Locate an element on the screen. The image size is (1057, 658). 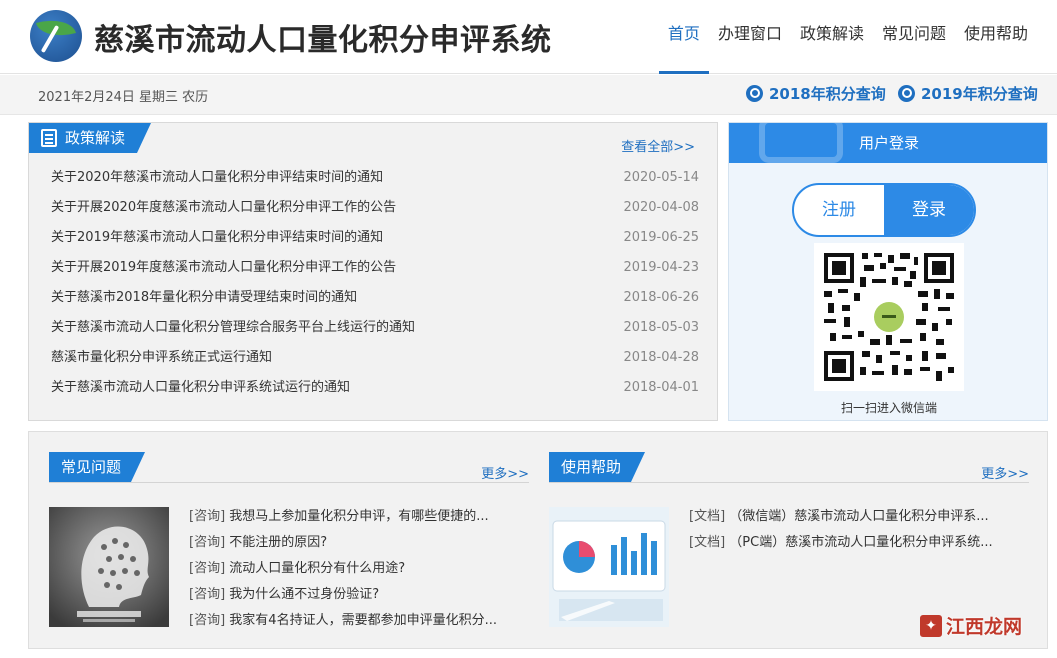
policy-item-title: 关于慈溪市流动人口量化积分管理综合服务平台上线运行的通知 is located at coordinates (233, 328).